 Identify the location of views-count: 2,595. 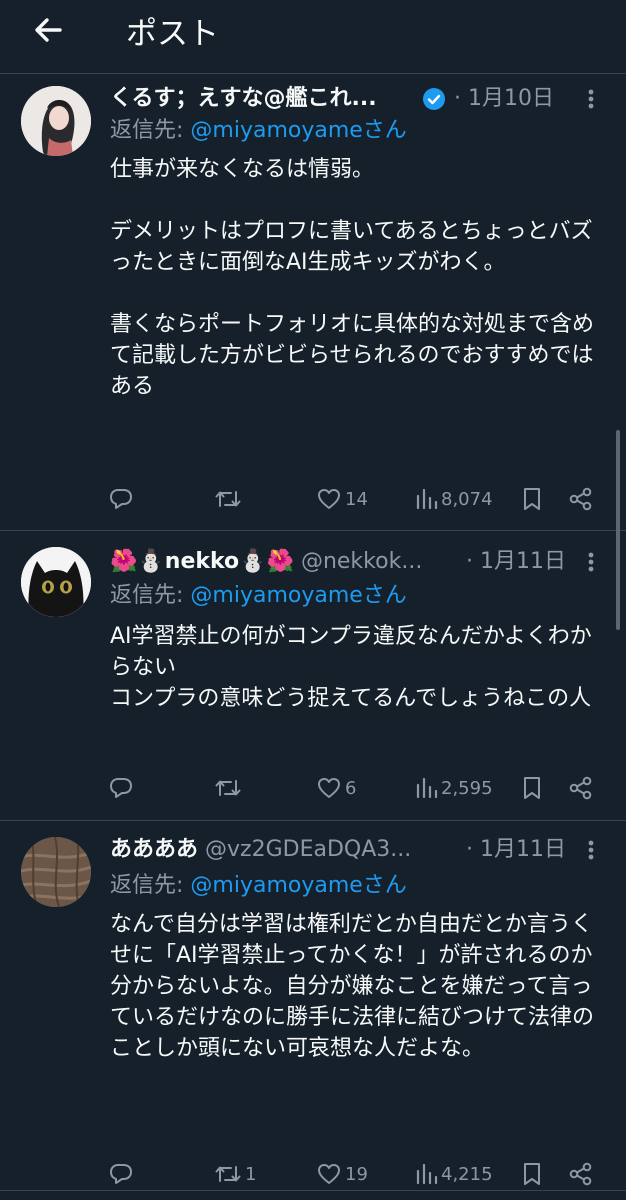
(467, 788).